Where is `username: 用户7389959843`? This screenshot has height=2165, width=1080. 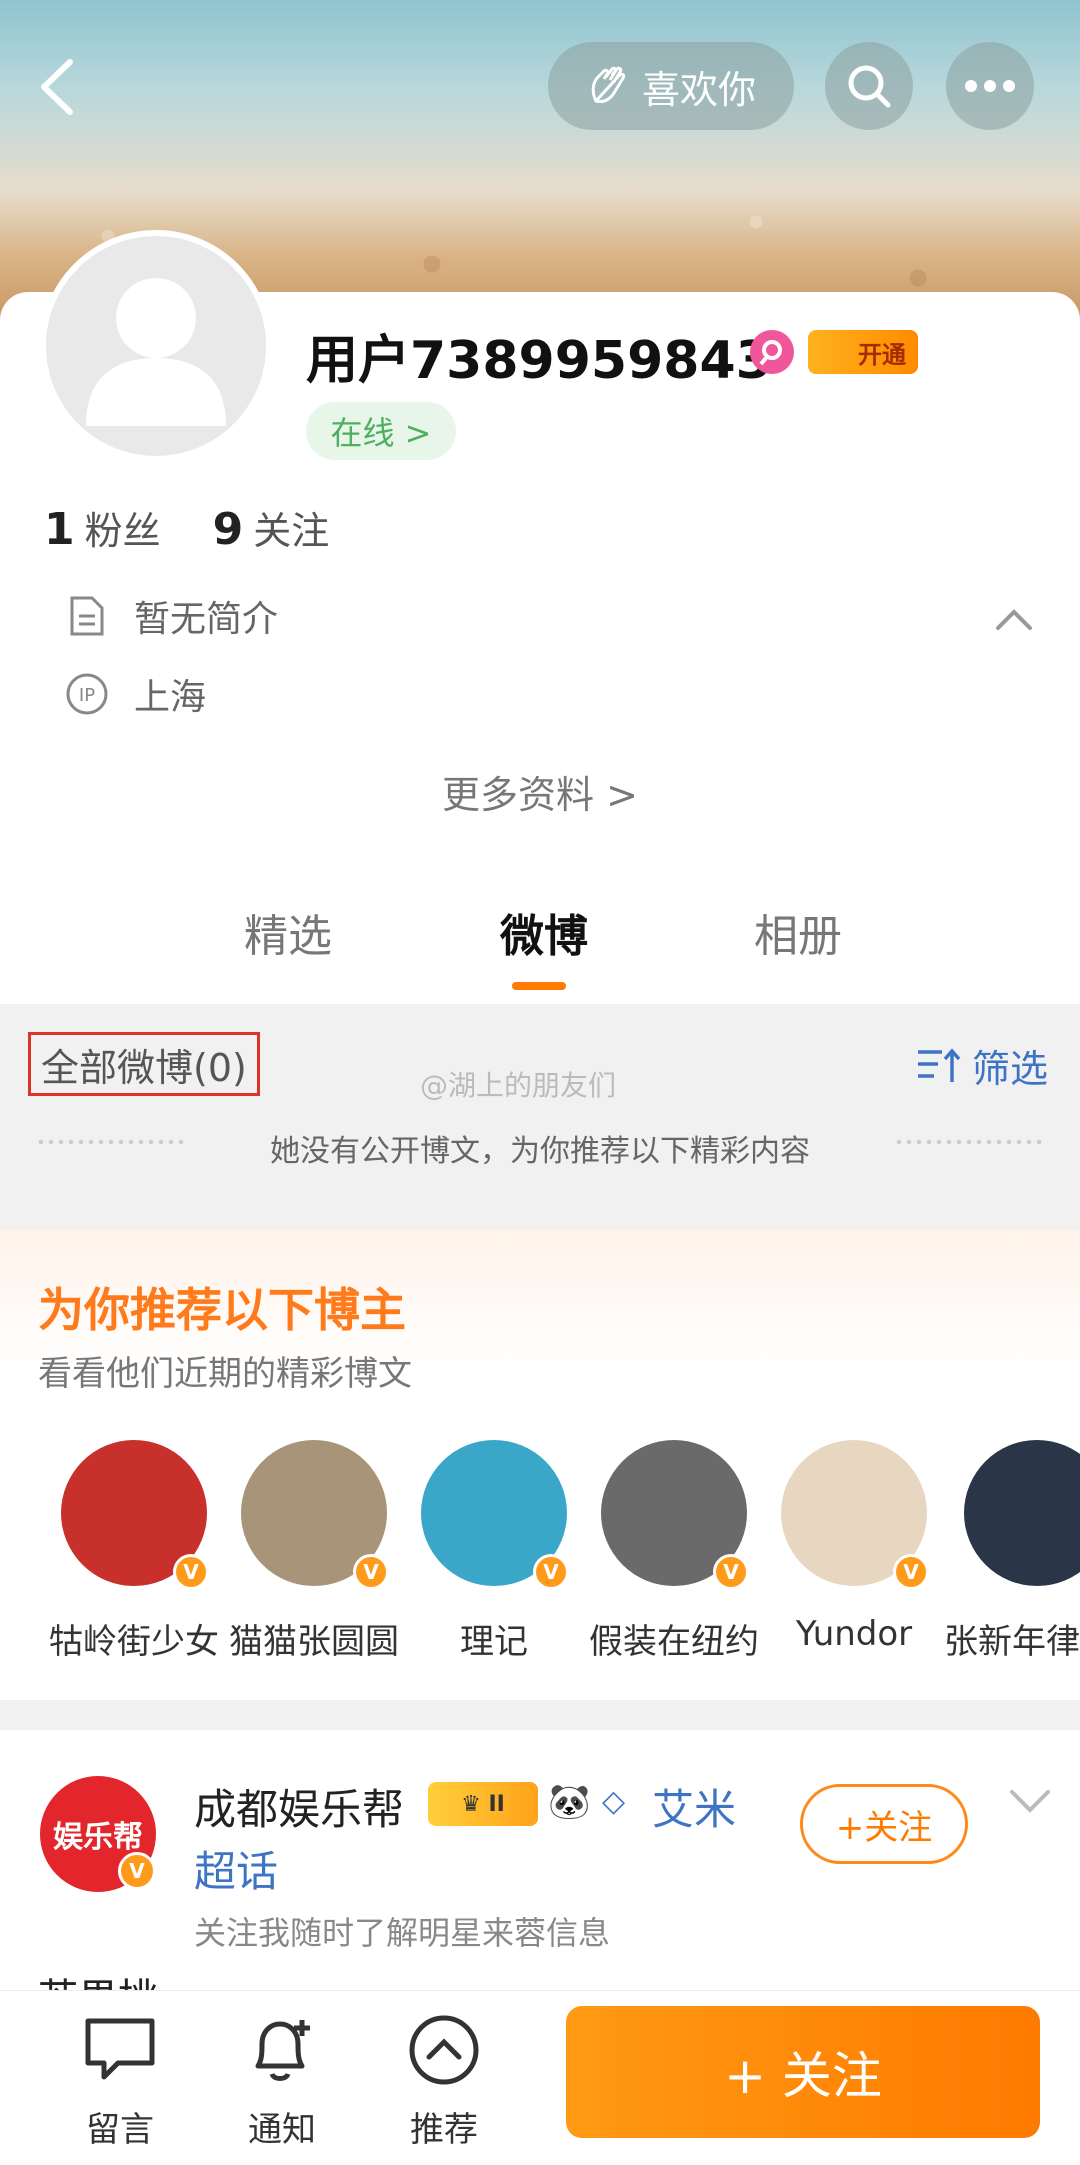 username: 用户7389959843 is located at coordinates (539, 361).